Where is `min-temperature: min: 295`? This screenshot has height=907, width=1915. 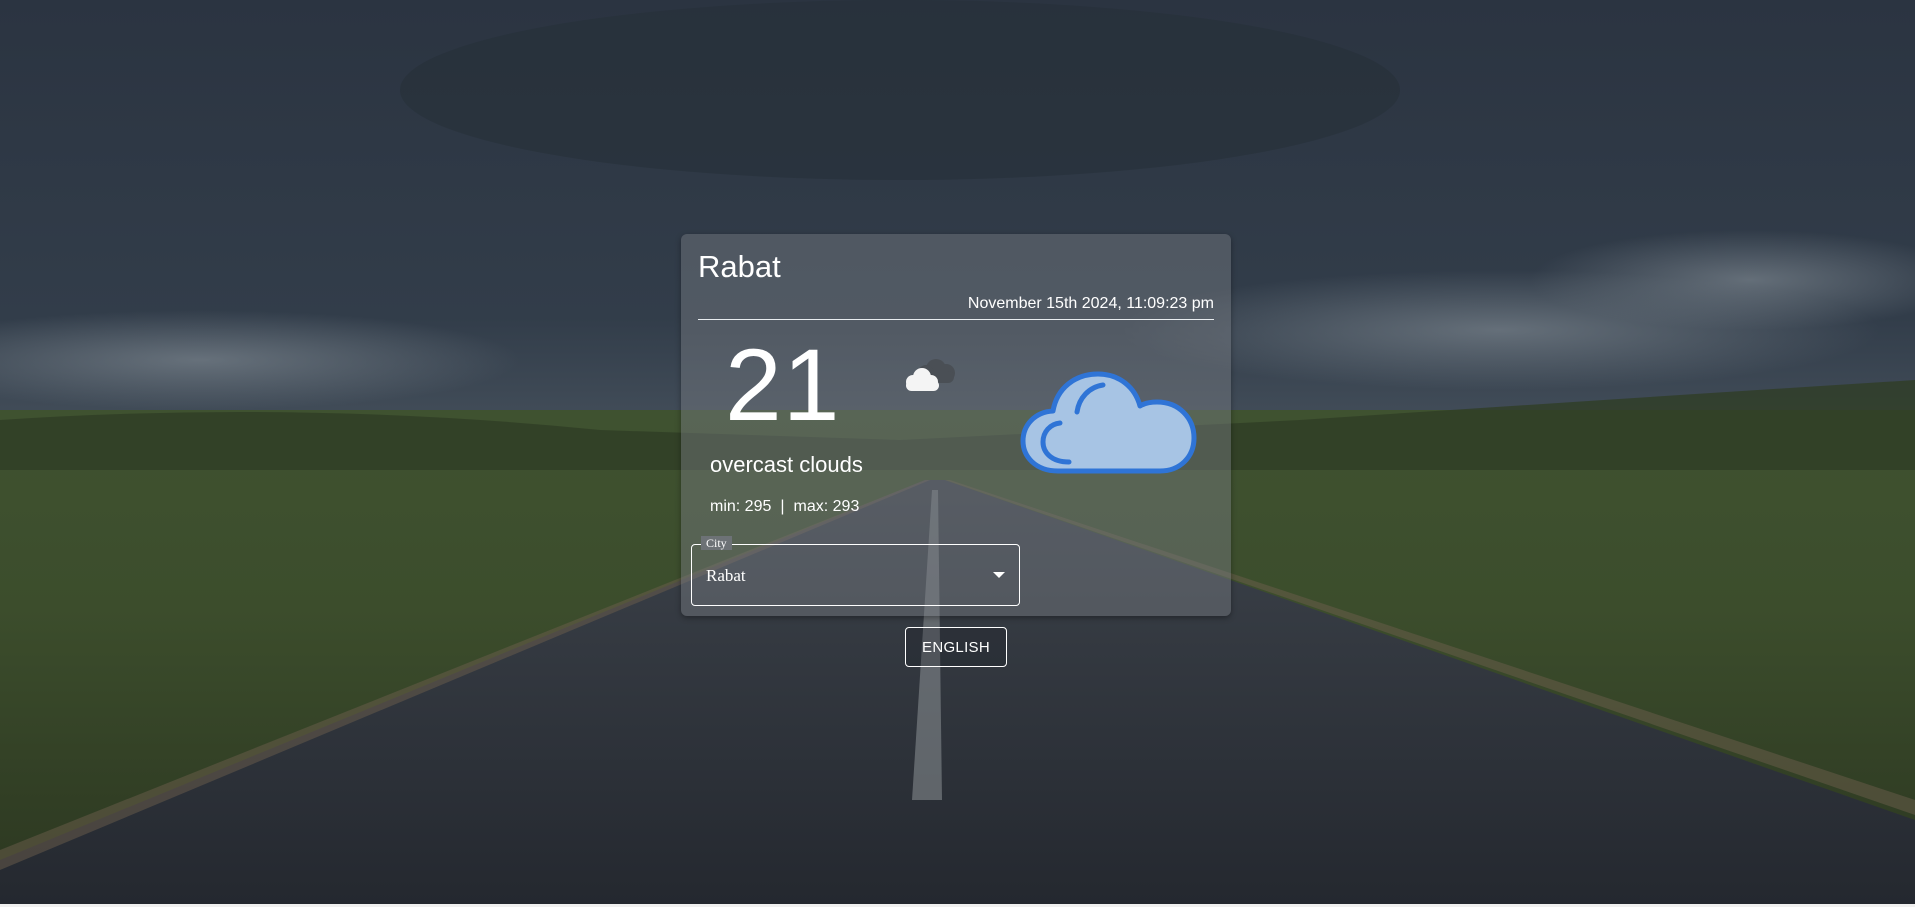
min-temperature: min: 295 is located at coordinates (741, 506).